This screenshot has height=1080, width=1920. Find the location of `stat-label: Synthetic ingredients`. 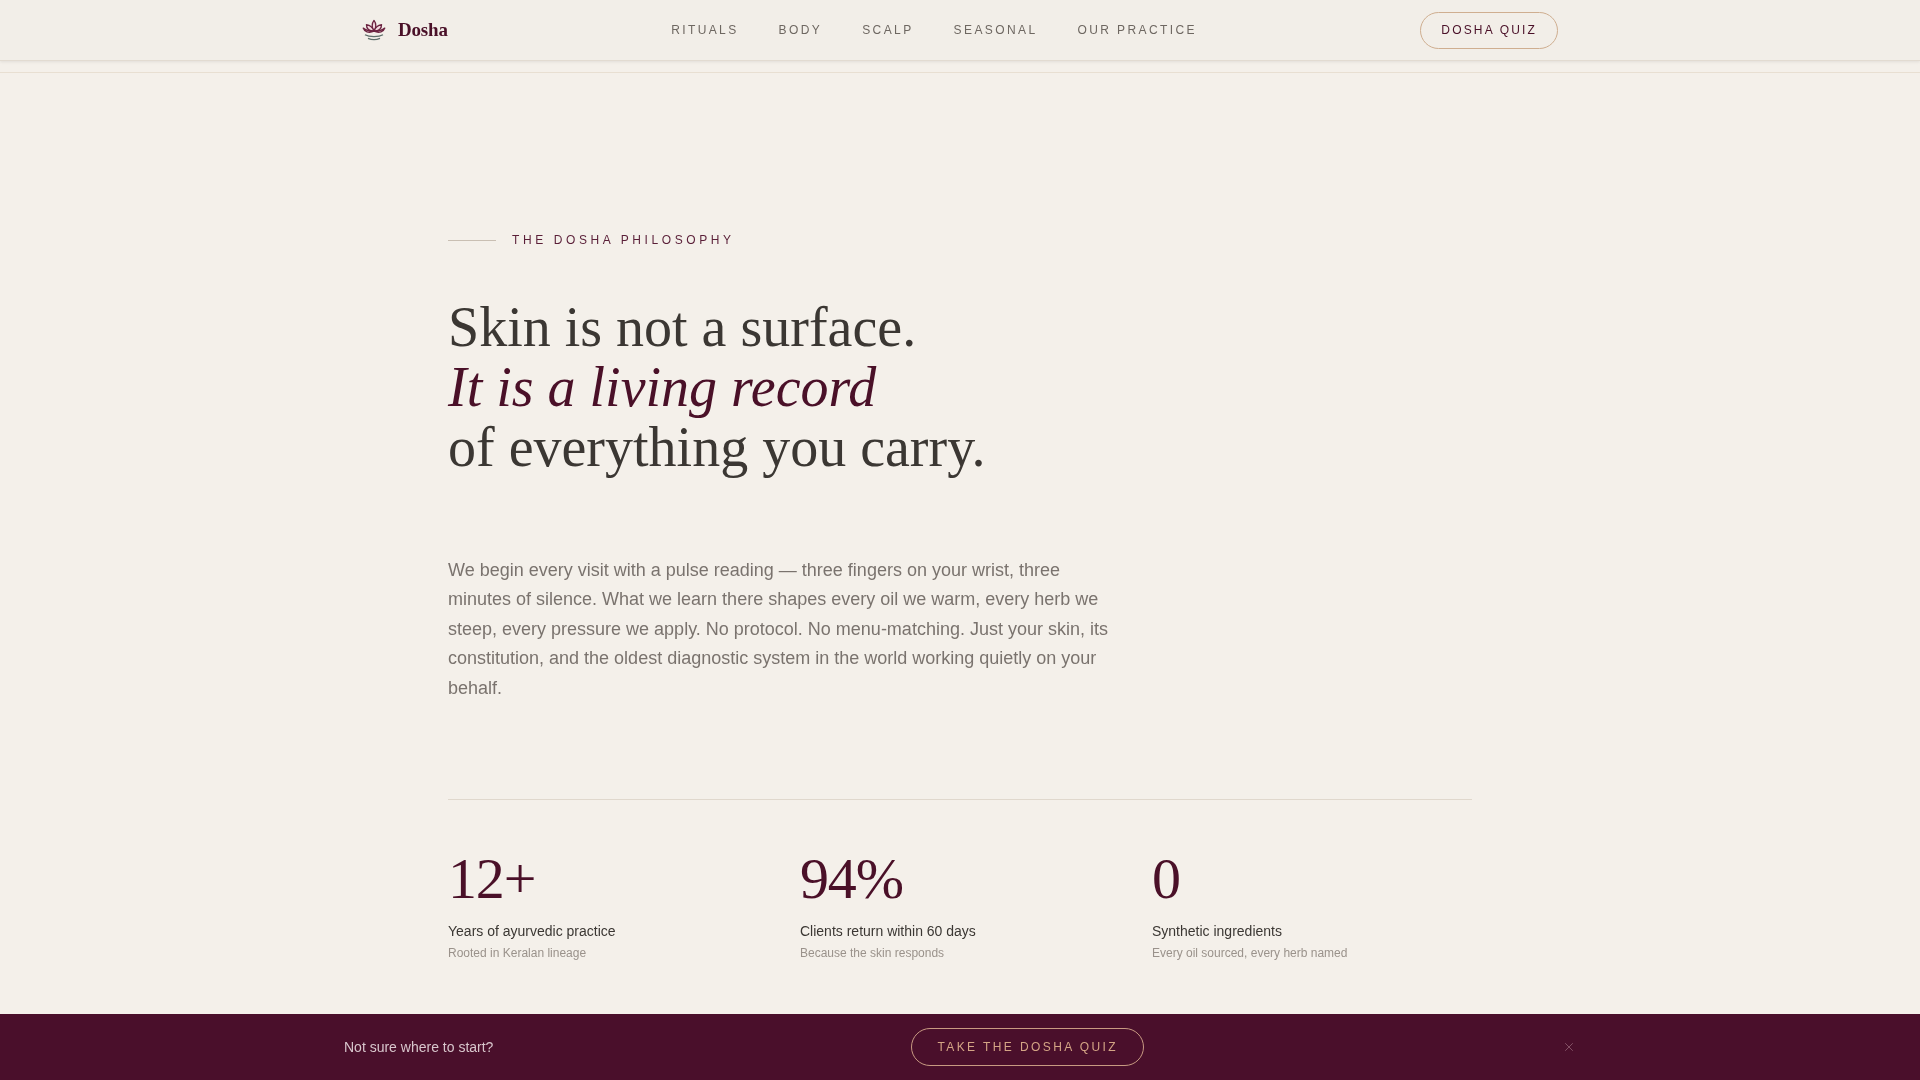

stat-label: Synthetic ingredients is located at coordinates (1217, 932).